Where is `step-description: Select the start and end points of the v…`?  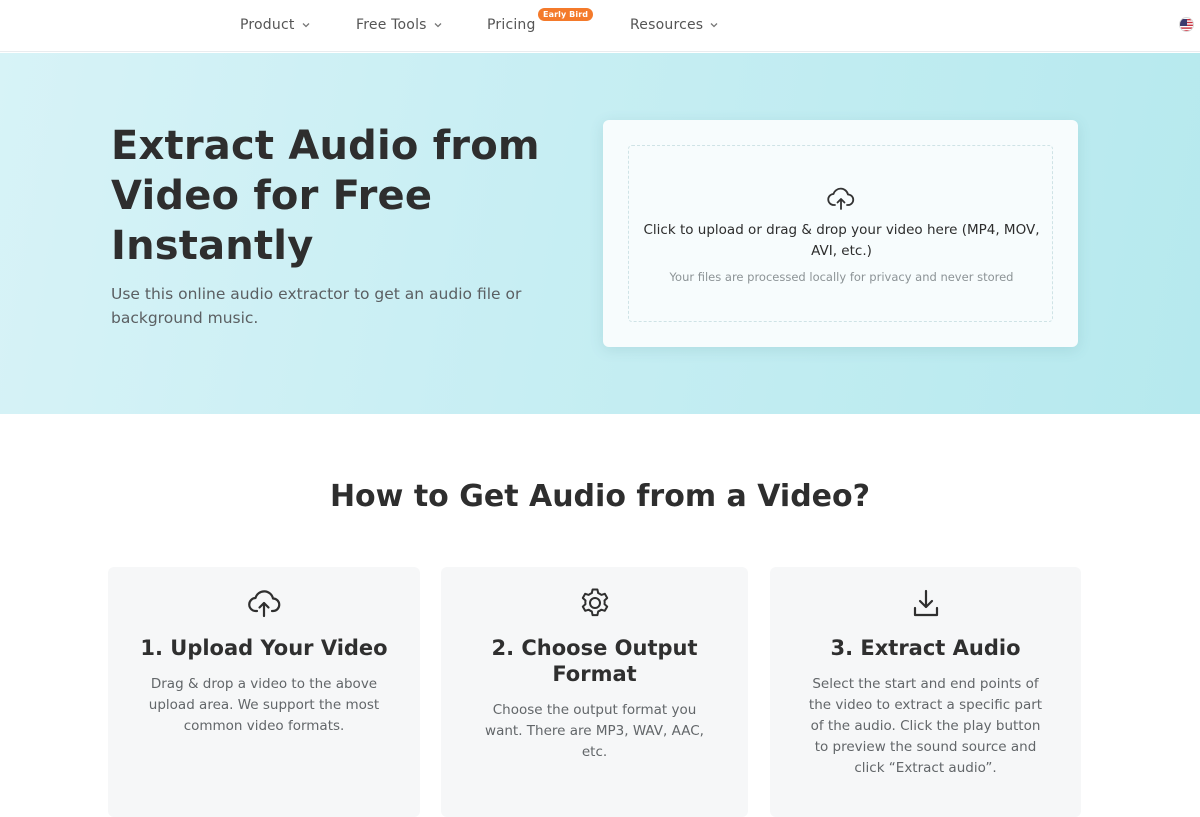
step-description: Select the start and end points of the v… is located at coordinates (925, 726).